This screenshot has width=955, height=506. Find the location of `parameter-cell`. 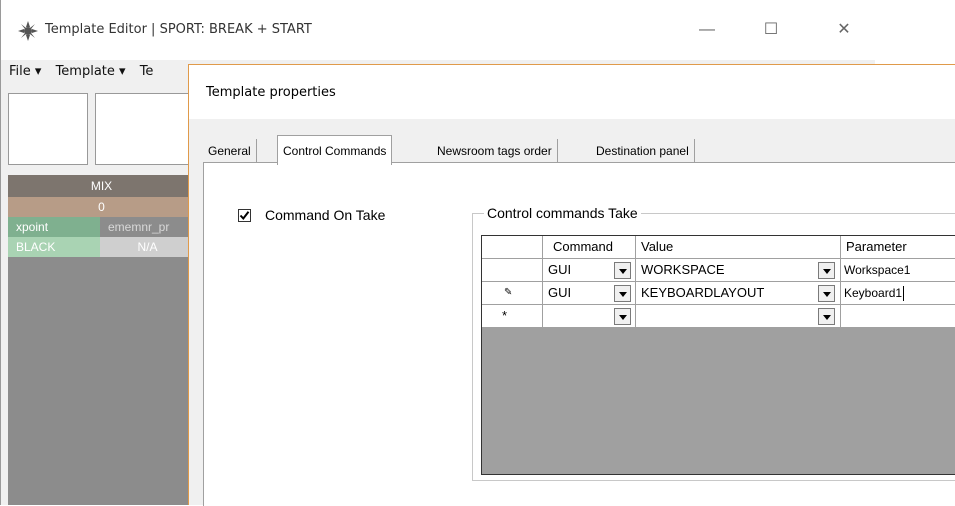

parameter-cell is located at coordinates (898, 316).